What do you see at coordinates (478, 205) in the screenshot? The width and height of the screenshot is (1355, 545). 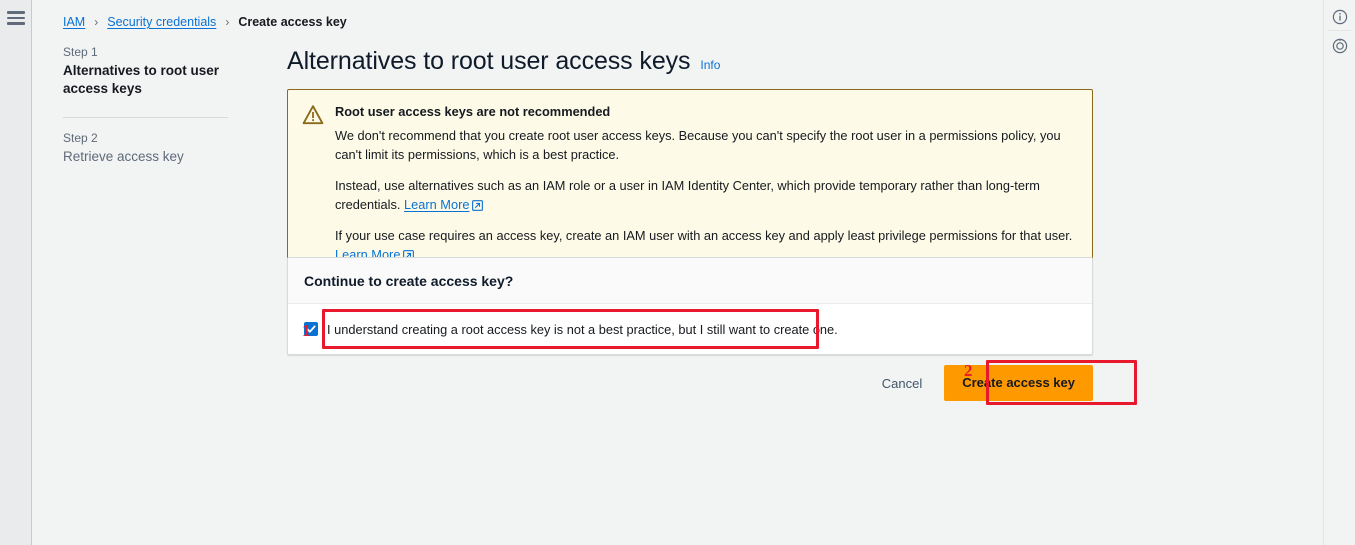 I see `external-link-icon` at bounding box center [478, 205].